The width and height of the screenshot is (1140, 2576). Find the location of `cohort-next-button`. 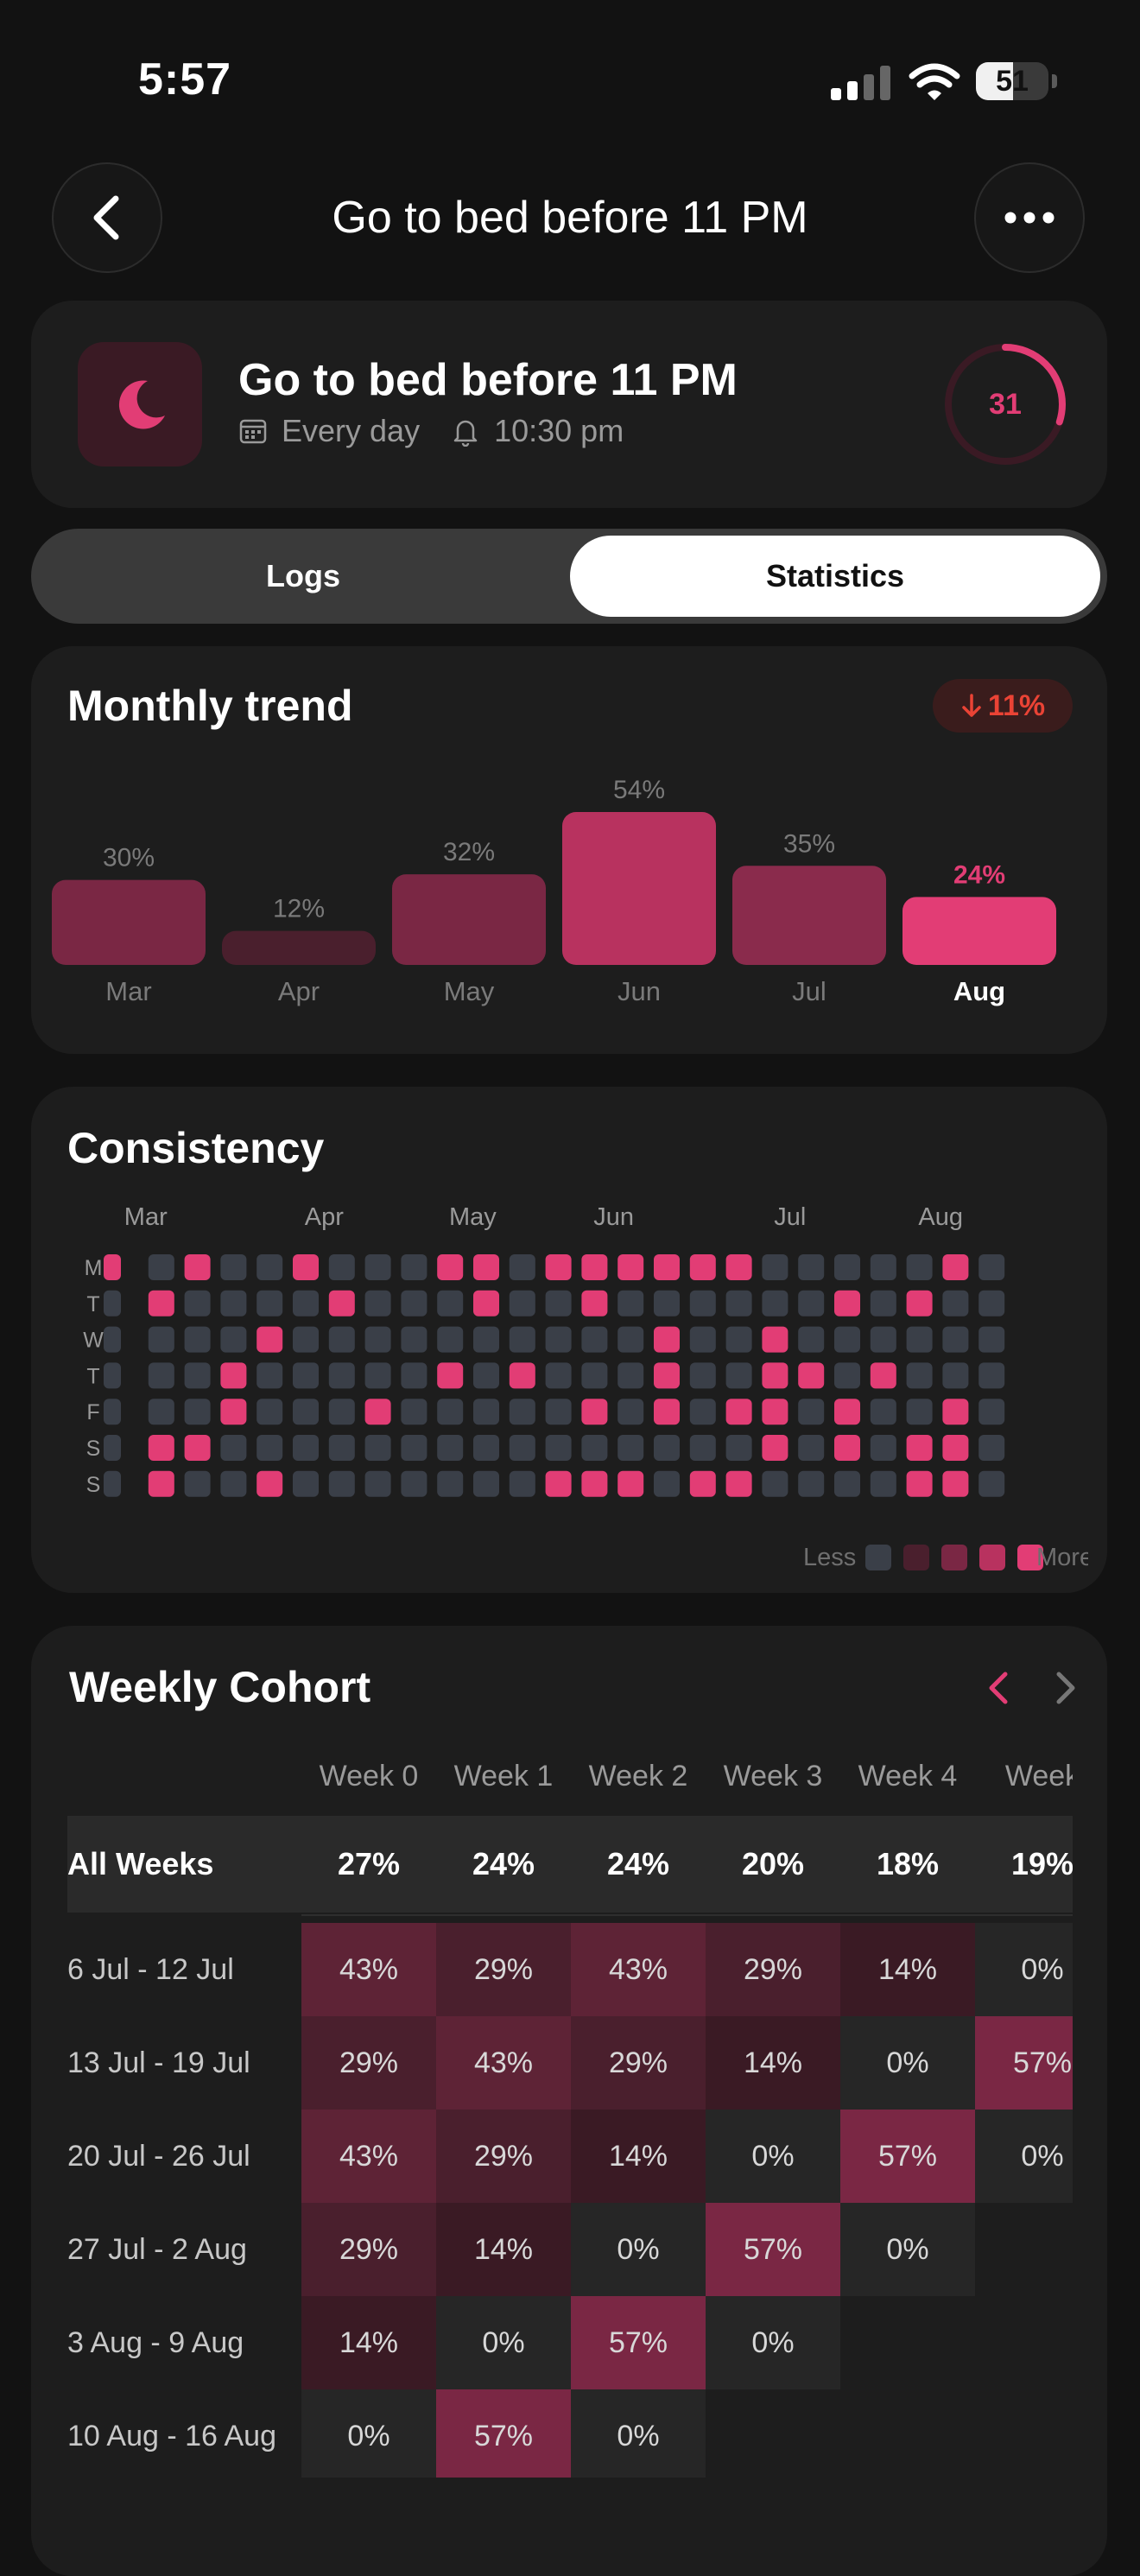

cohort-next-button is located at coordinates (1064, 1688).